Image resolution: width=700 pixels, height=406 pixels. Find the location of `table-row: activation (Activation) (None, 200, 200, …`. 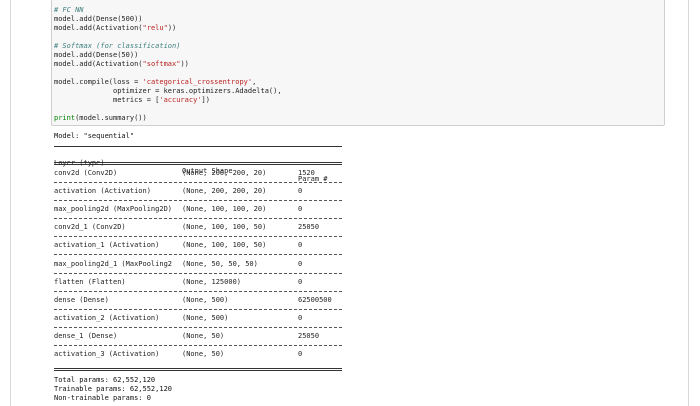

table-row: activation (Activation) (None, 200, 200, … is located at coordinates (198, 191).